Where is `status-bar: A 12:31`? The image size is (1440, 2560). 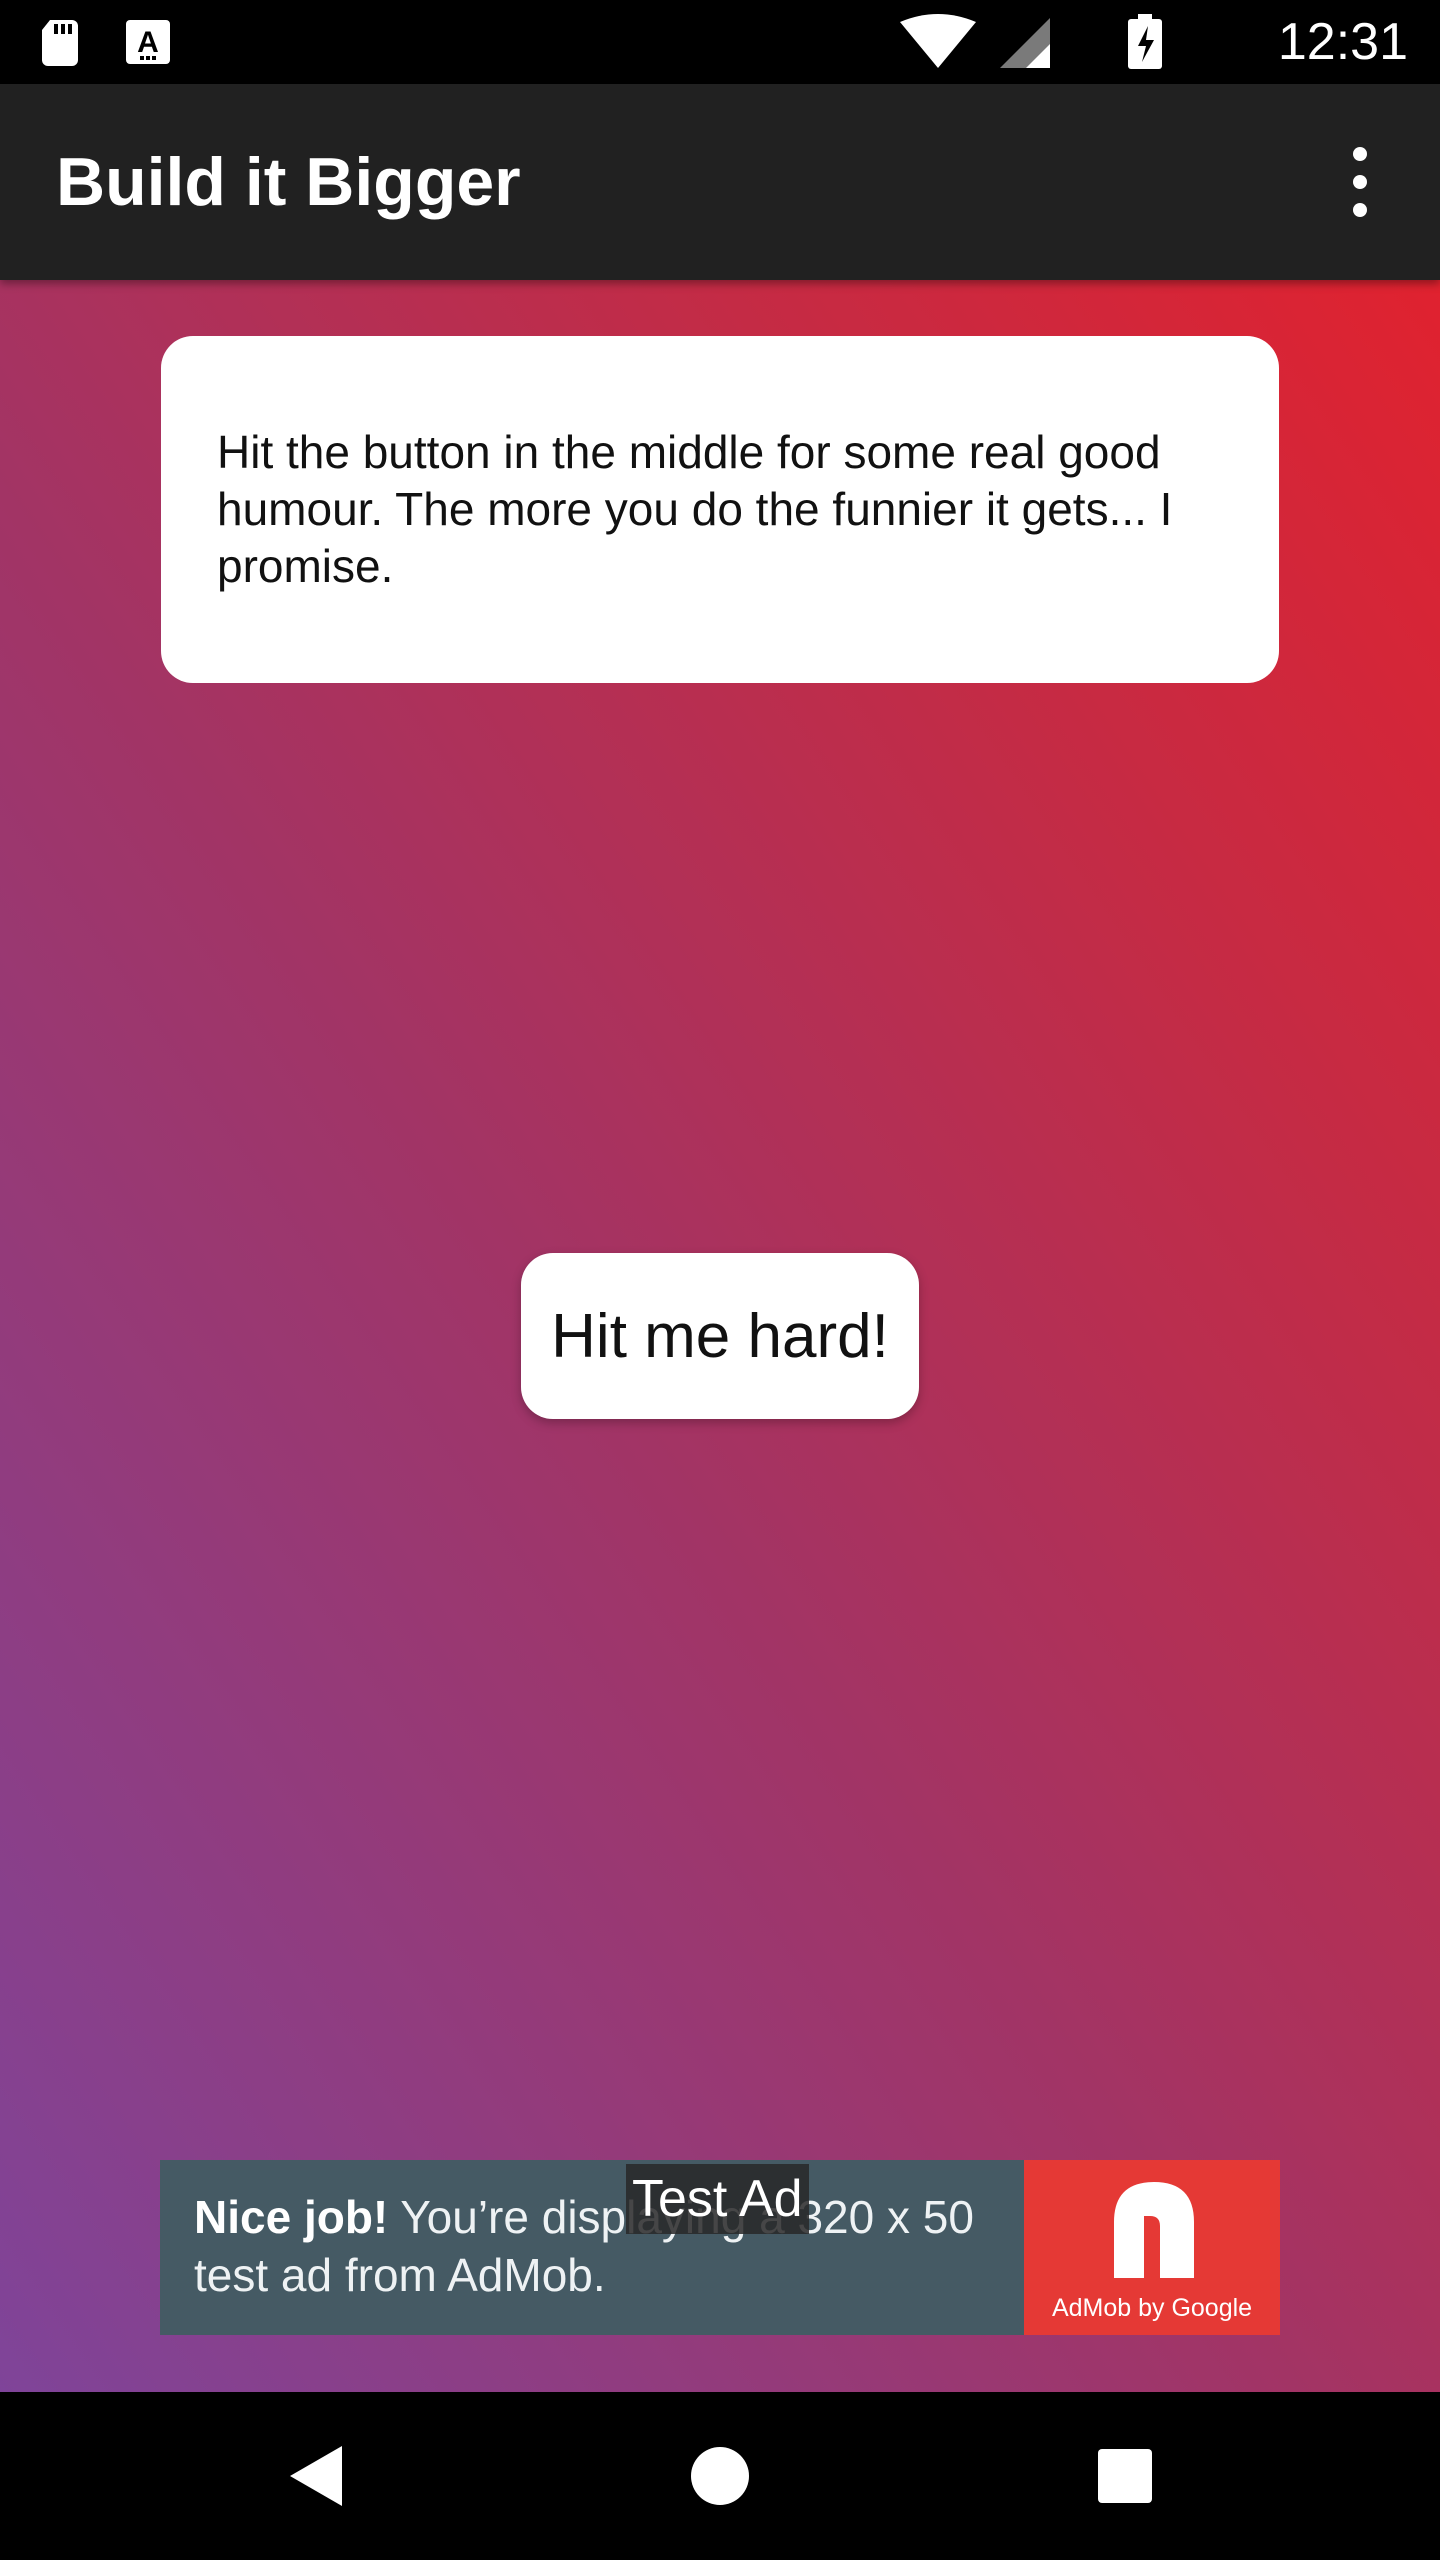 status-bar: A 12:31 is located at coordinates (720, 42).